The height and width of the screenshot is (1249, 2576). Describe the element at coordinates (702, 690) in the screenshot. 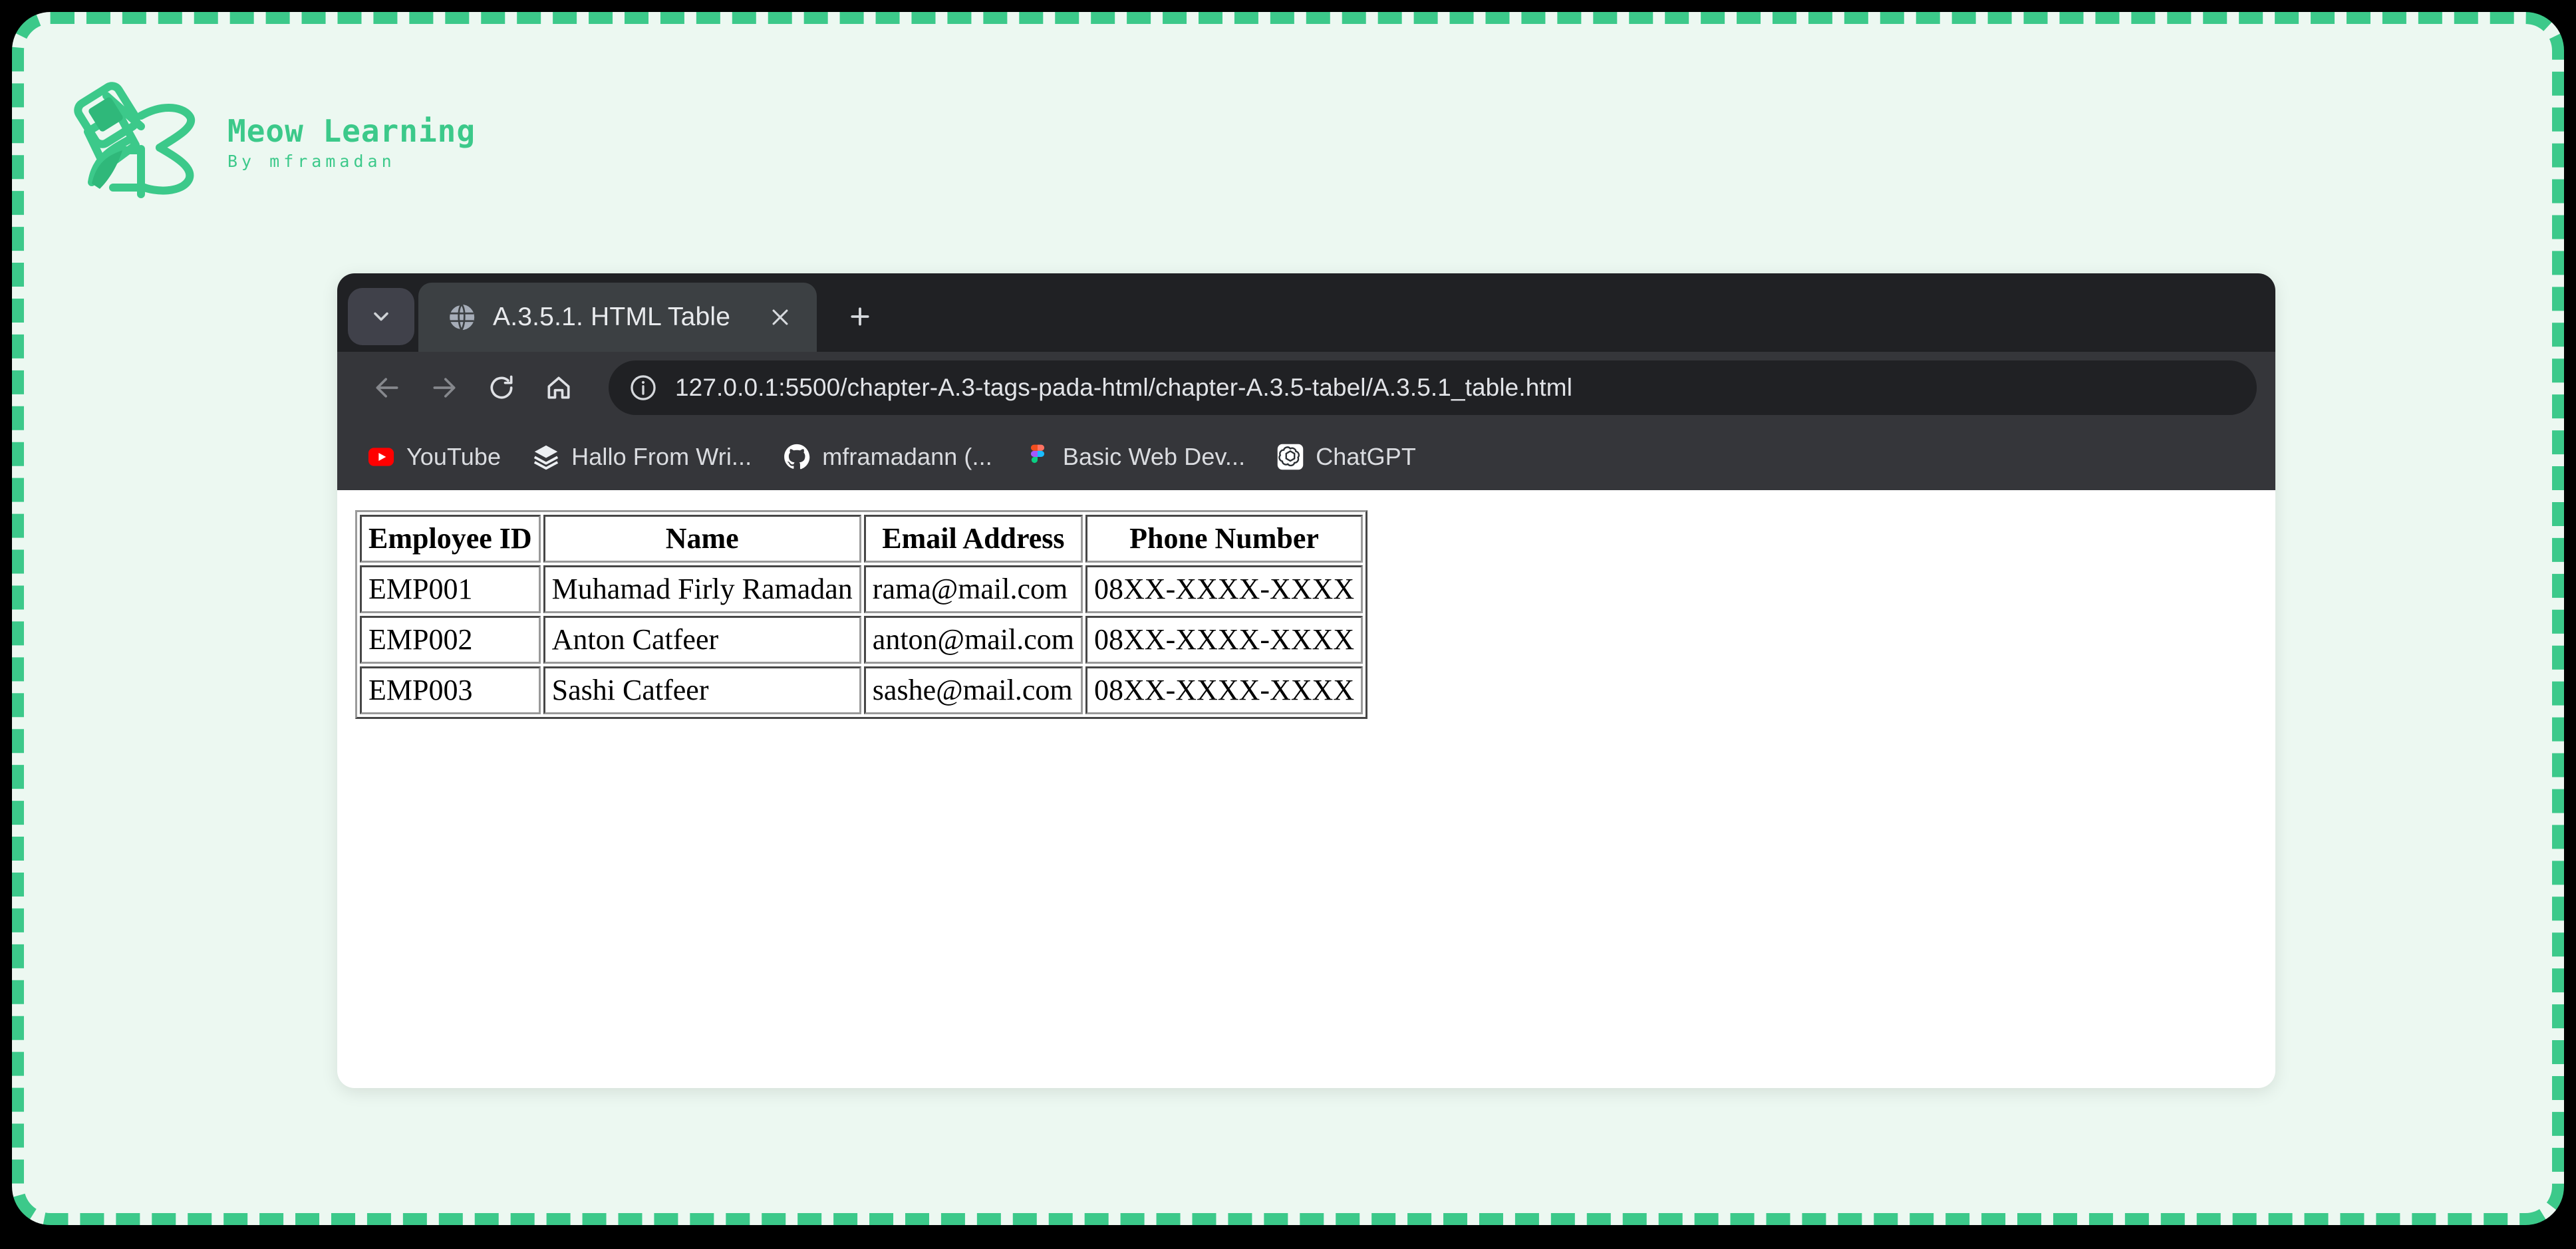

I see `table-cell-name: Sashi Catfeer` at that location.